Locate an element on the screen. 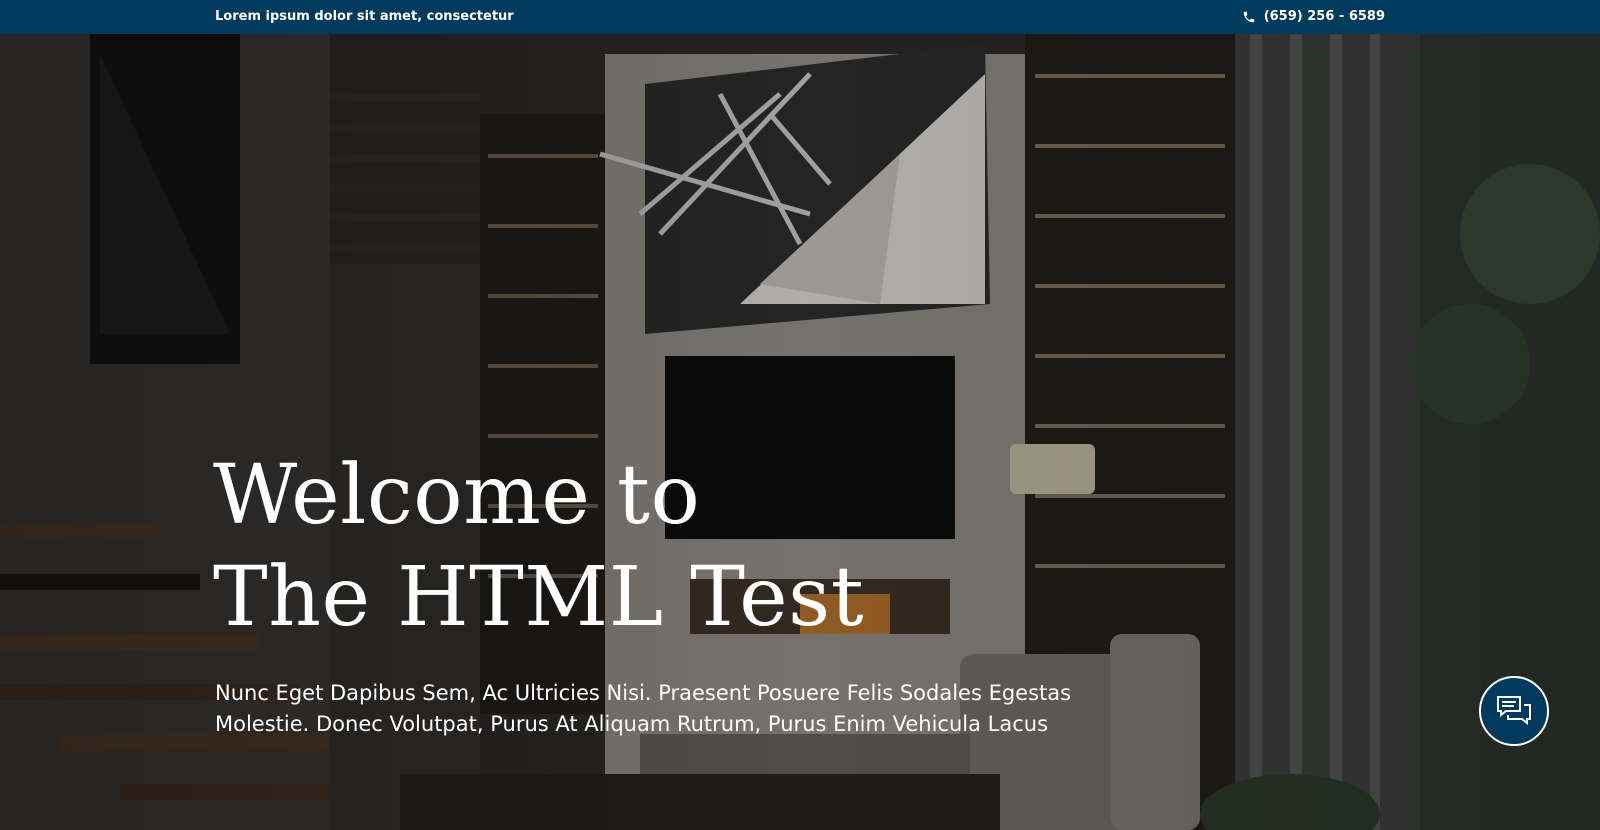 This screenshot has width=1600, height=830. top-bar-tagline: Lorem ipsum dolor sit amet, consectetur is located at coordinates (364, 16).